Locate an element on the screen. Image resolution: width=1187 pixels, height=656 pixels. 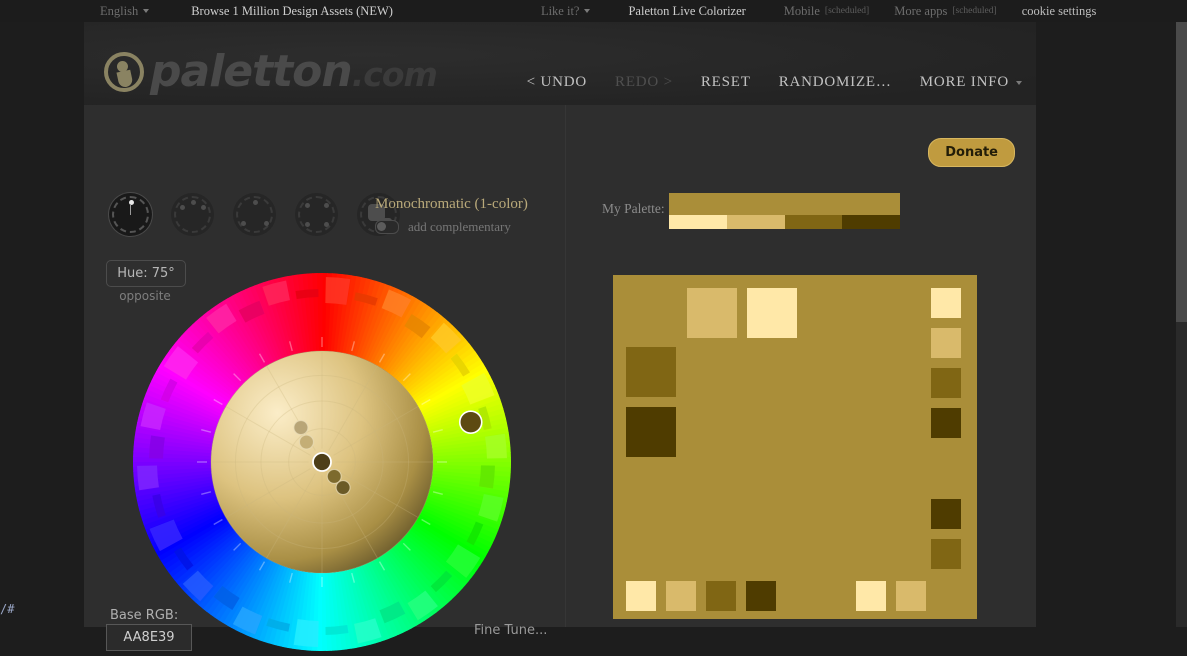
nav-reset: RESET is located at coordinates (726, 82).